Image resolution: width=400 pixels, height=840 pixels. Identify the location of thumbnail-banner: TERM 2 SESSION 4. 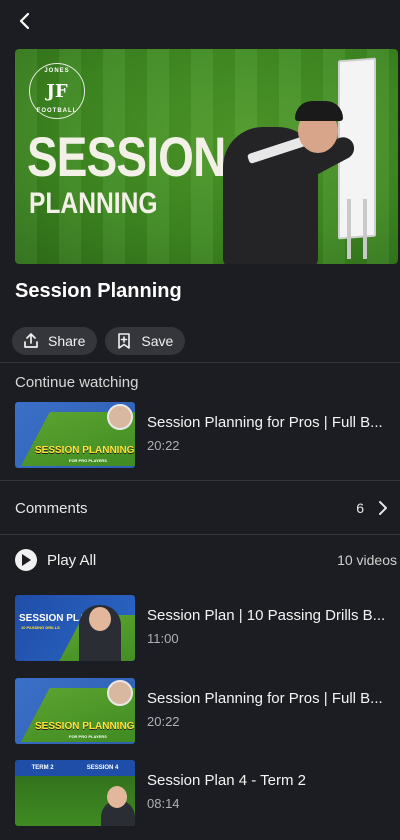
(75, 768).